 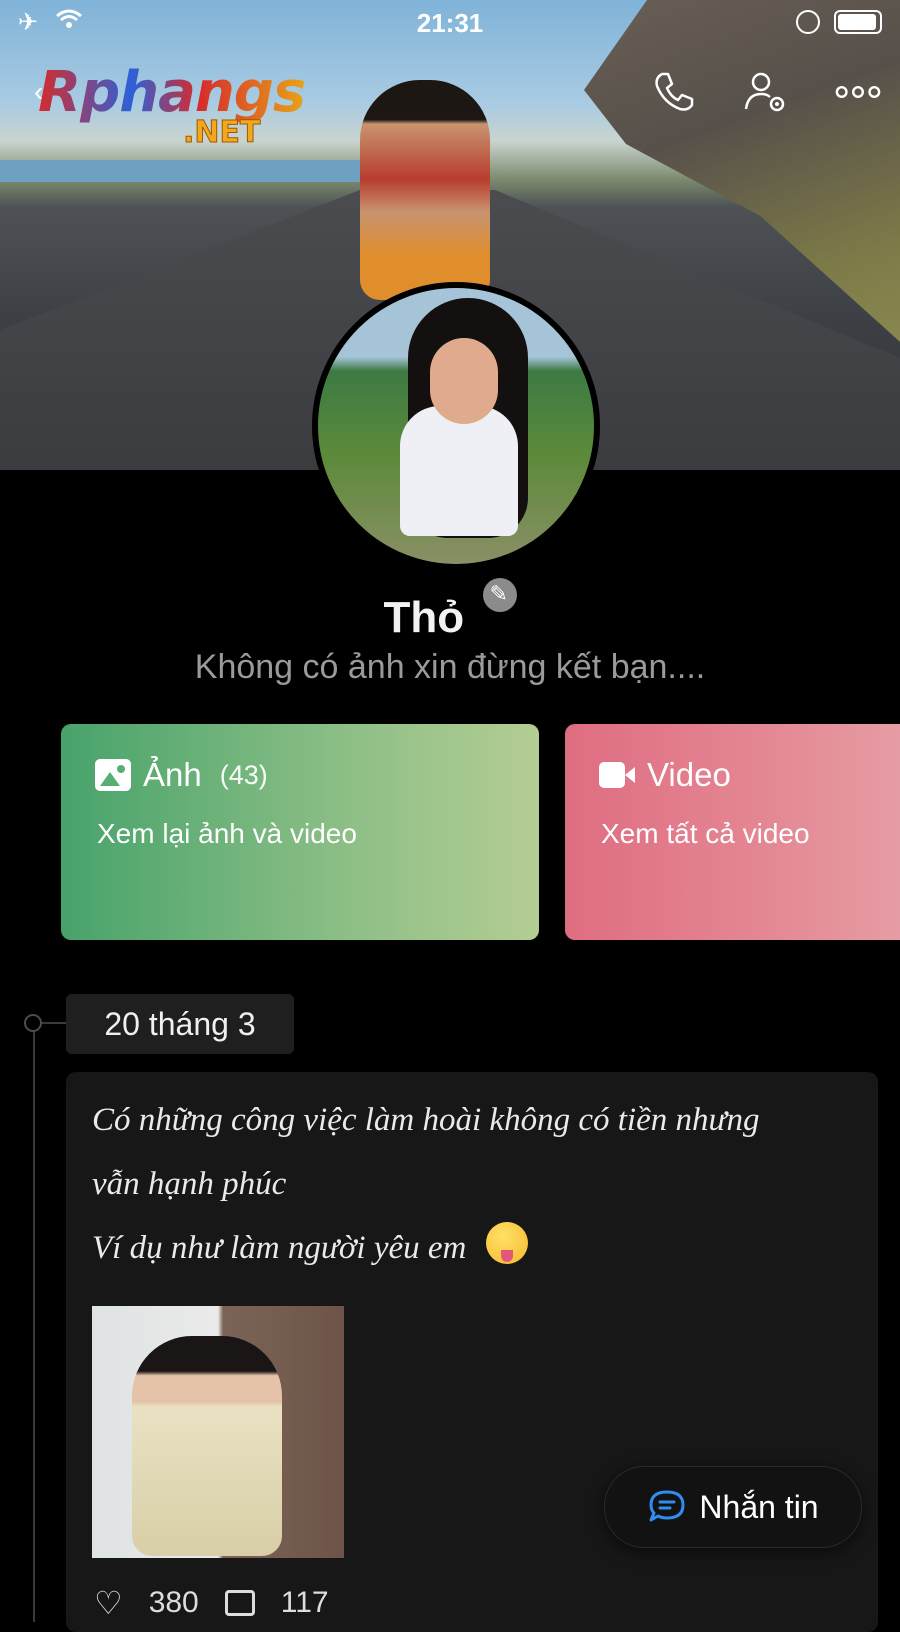 I want to click on like-count: 380, so click(x=173, y=1602).